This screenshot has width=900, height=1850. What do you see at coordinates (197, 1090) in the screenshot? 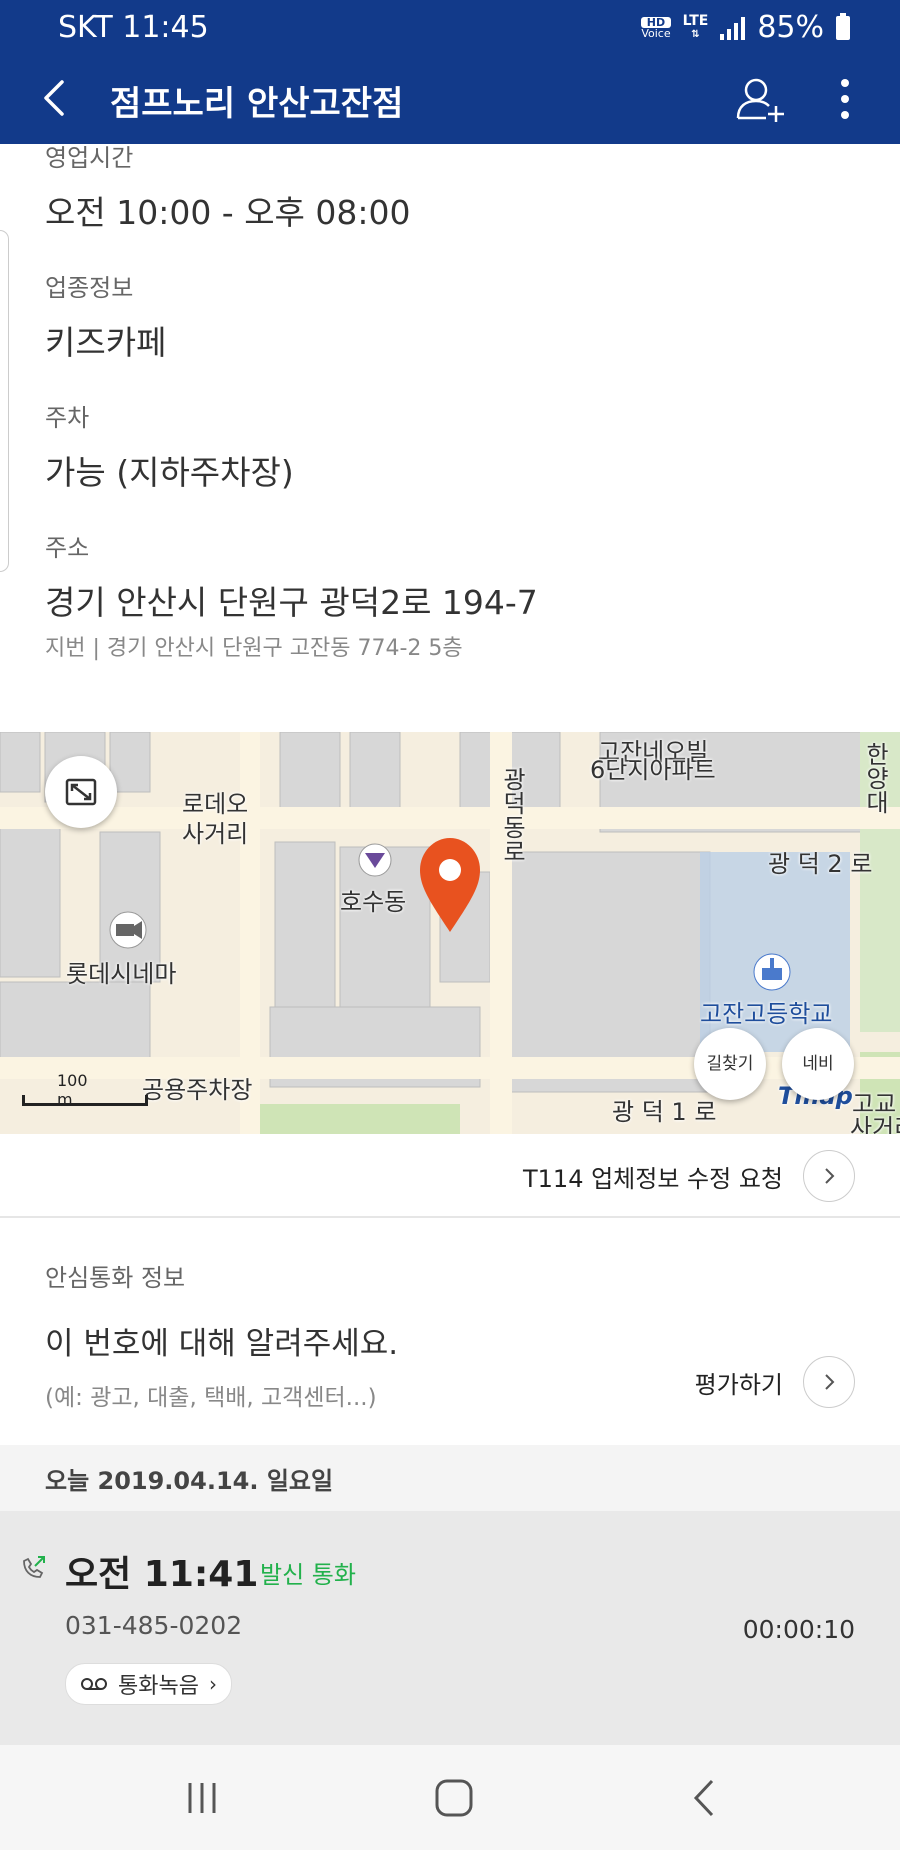
I see `map-label-parking: 공용주차장` at bounding box center [197, 1090].